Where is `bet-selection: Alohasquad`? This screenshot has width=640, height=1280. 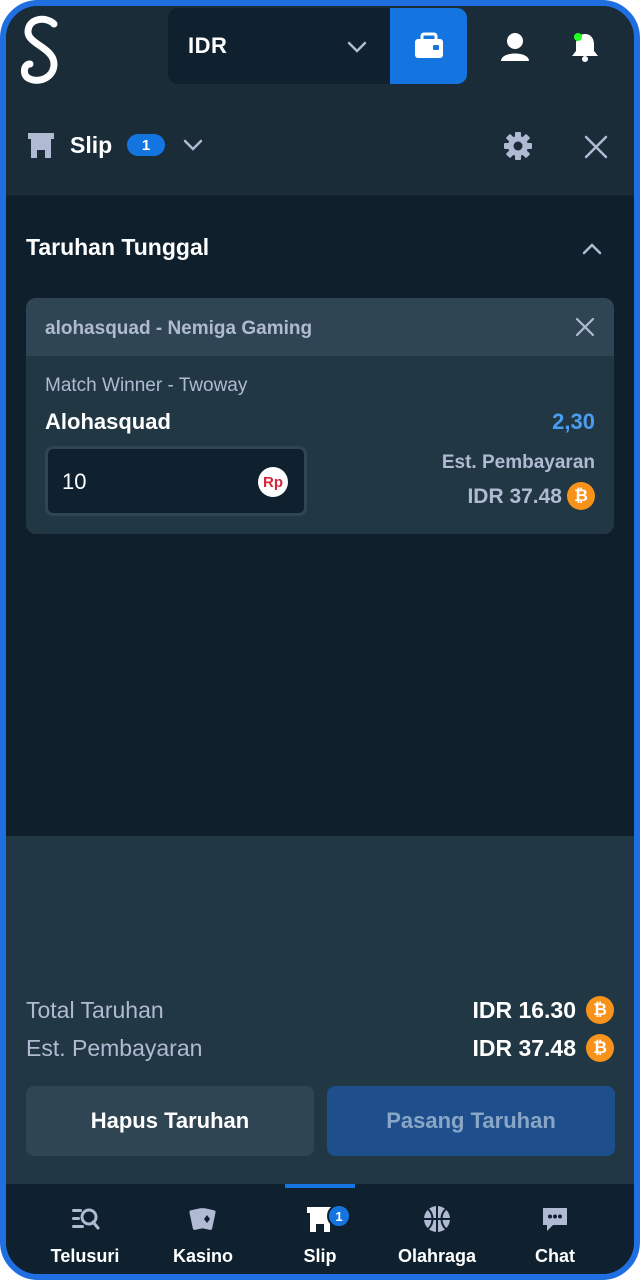
bet-selection: Alohasquad is located at coordinates (108, 421).